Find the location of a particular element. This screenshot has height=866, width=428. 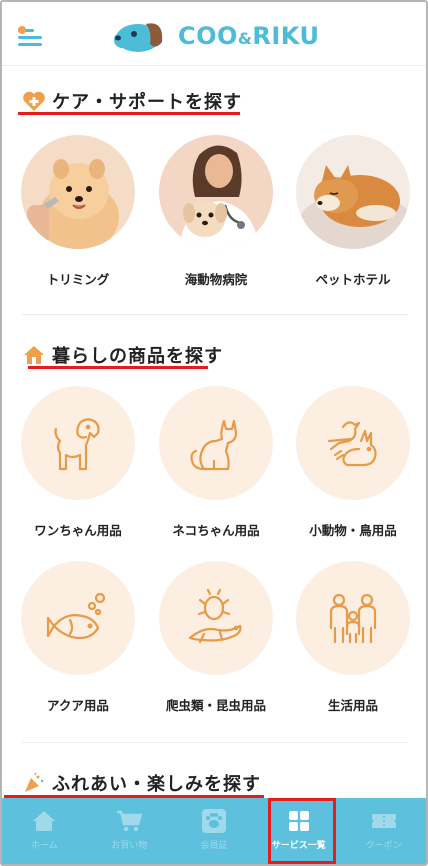

nav-label: お買い物 is located at coordinates (129, 846).